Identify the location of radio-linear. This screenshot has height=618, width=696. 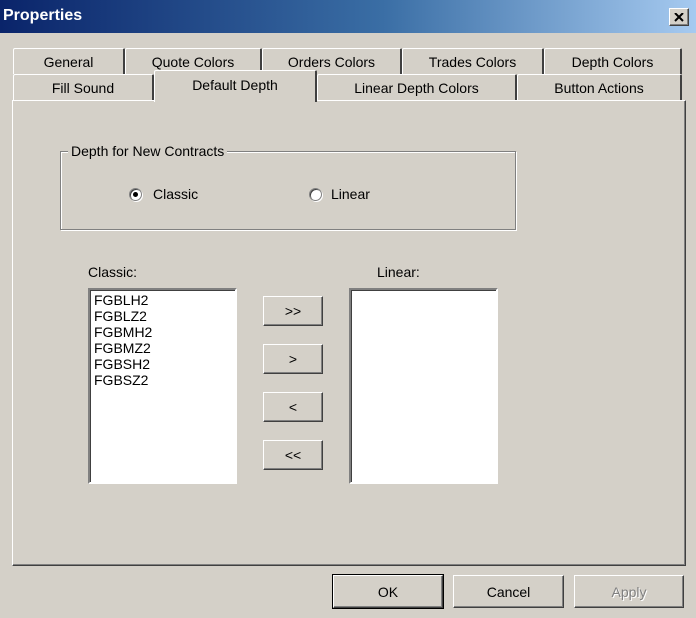
(315, 194).